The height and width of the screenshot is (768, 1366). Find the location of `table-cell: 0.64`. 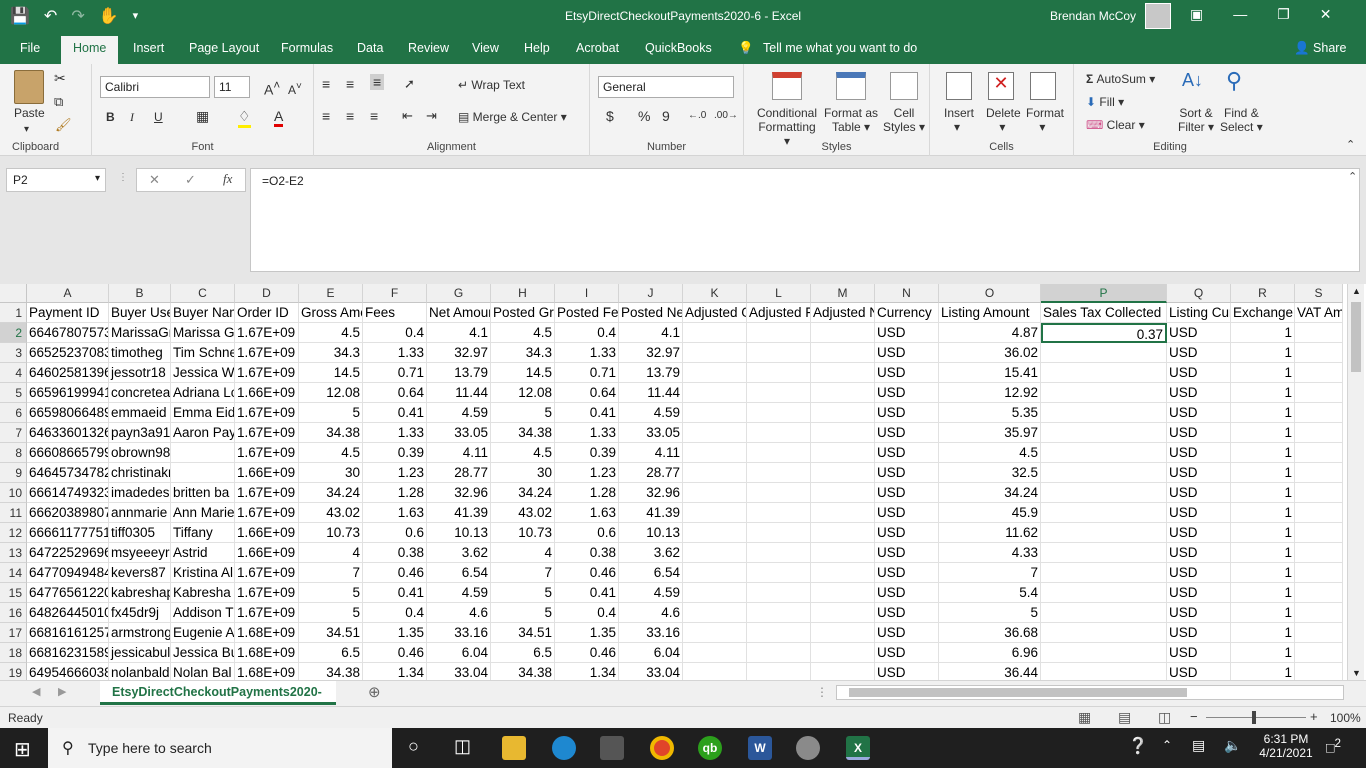

table-cell: 0.64 is located at coordinates (587, 393).